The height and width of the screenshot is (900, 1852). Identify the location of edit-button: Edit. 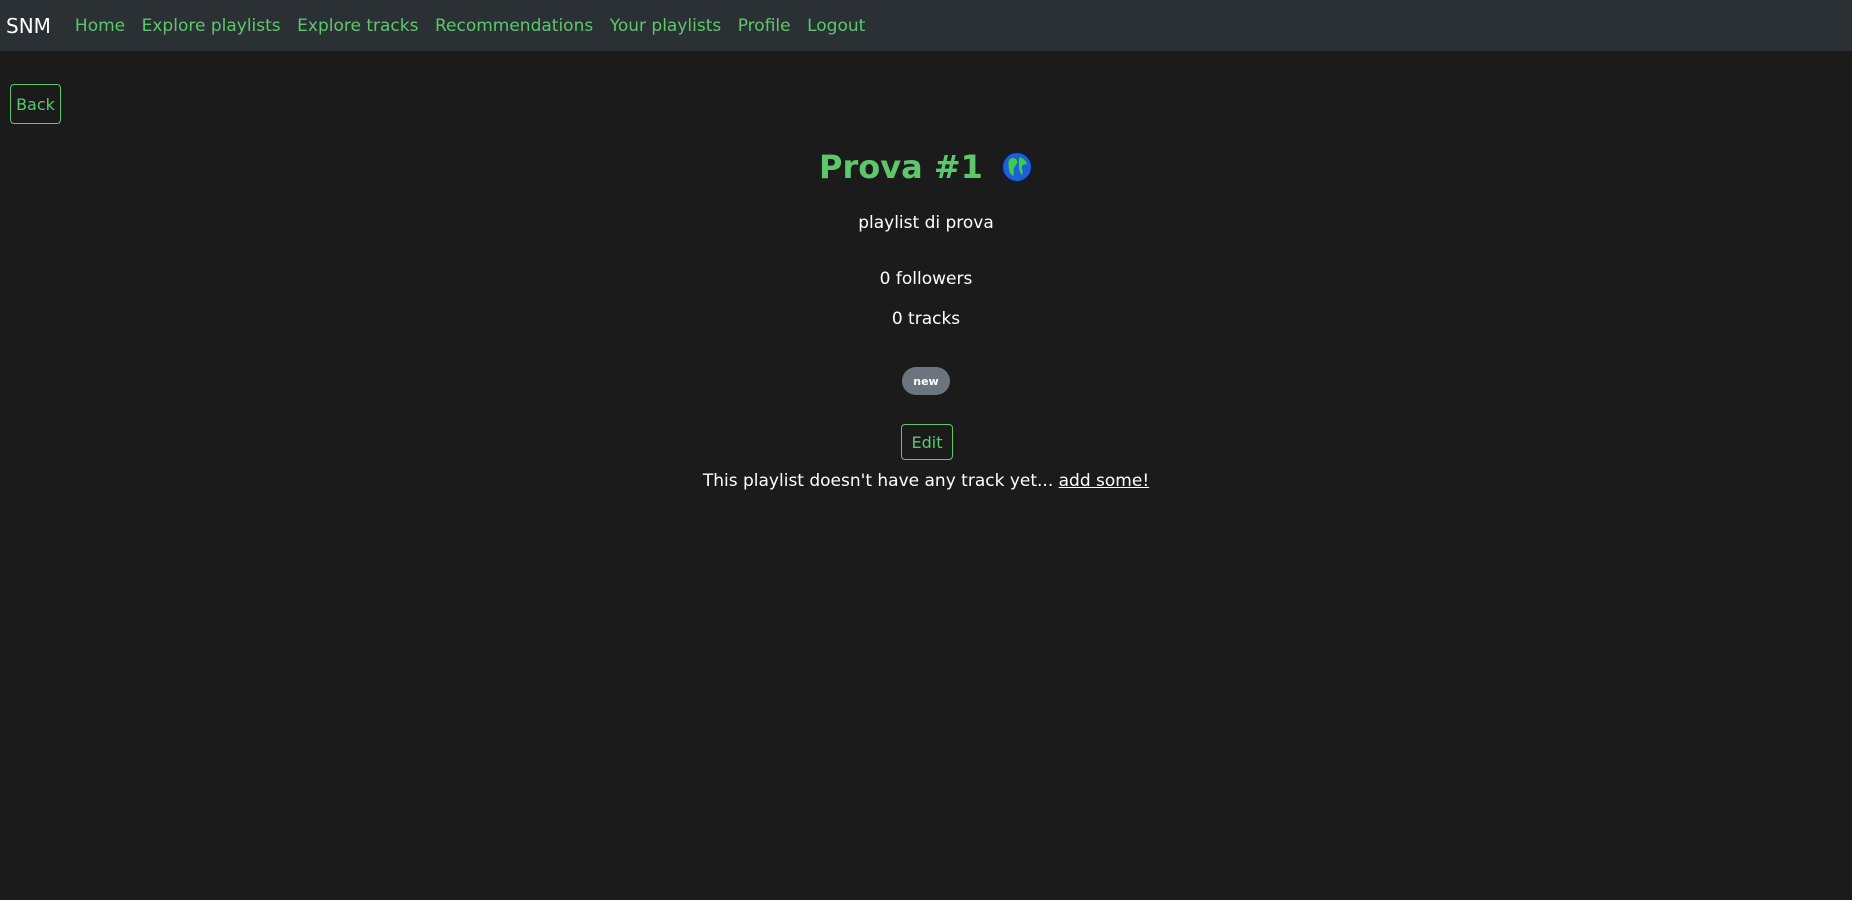
(927, 442).